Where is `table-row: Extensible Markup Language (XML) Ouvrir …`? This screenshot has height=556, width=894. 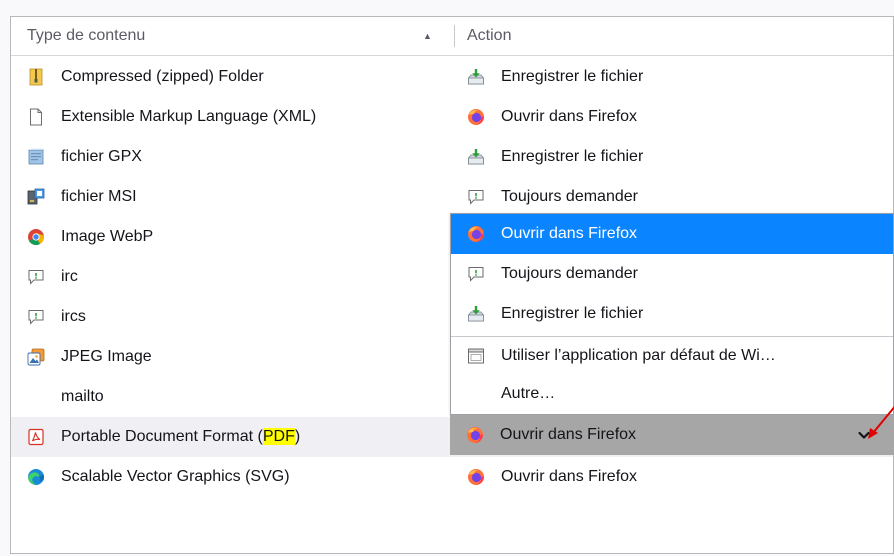 table-row: Extensible Markup Language (XML) Ouvrir … is located at coordinates (452, 117).